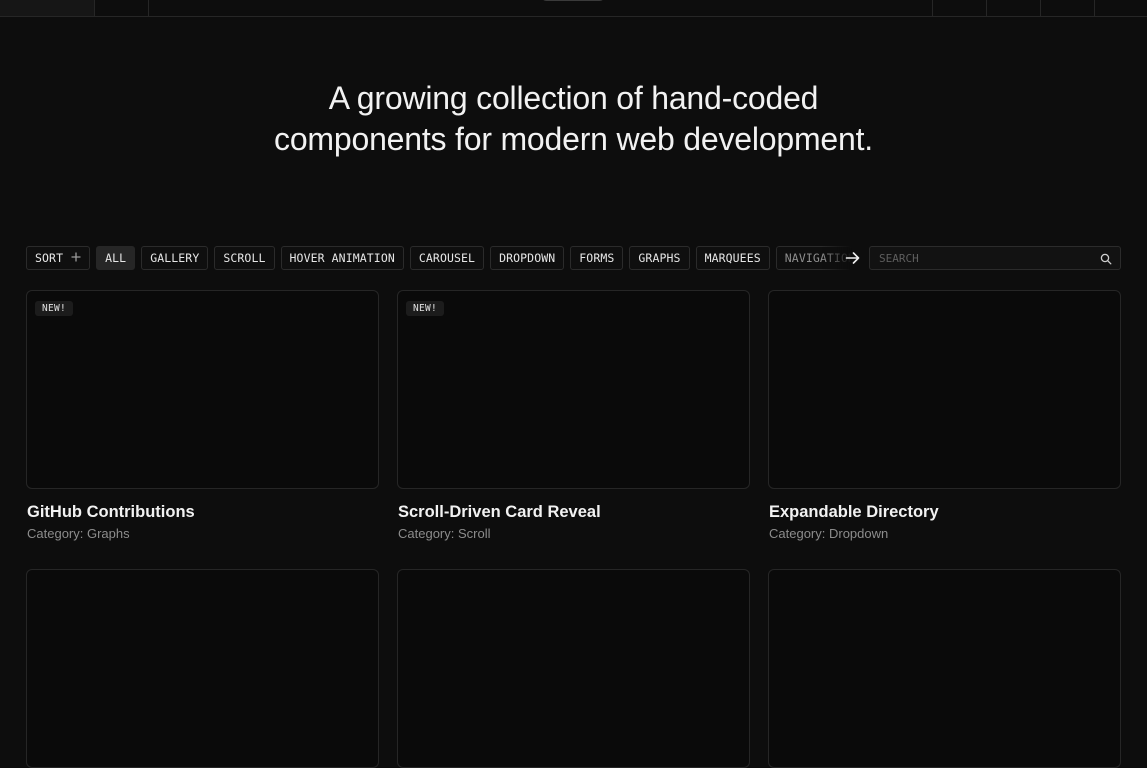  What do you see at coordinates (980, 258) in the screenshot?
I see `search-input` at bounding box center [980, 258].